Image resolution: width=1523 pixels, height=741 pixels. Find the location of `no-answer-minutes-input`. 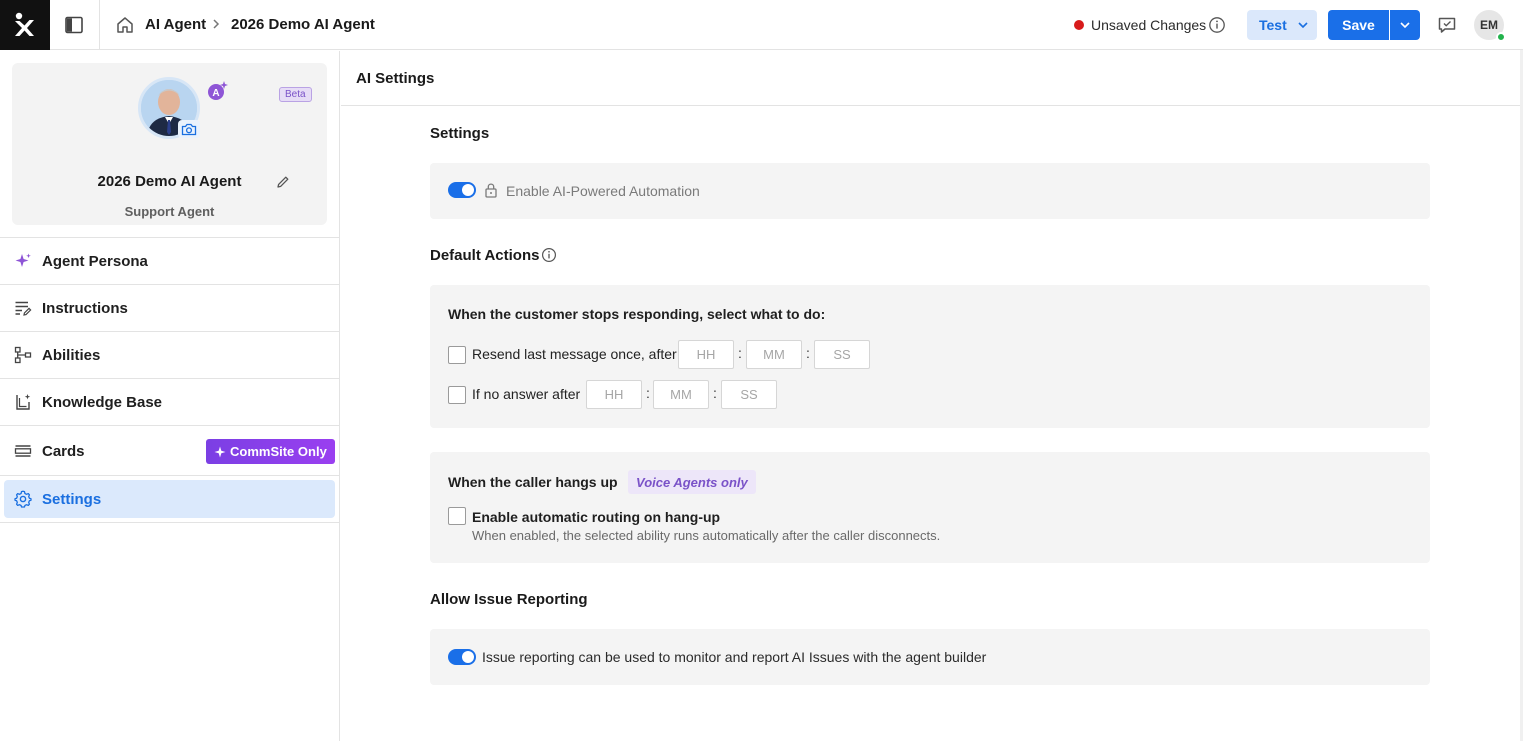

no-answer-minutes-input is located at coordinates (681, 394).